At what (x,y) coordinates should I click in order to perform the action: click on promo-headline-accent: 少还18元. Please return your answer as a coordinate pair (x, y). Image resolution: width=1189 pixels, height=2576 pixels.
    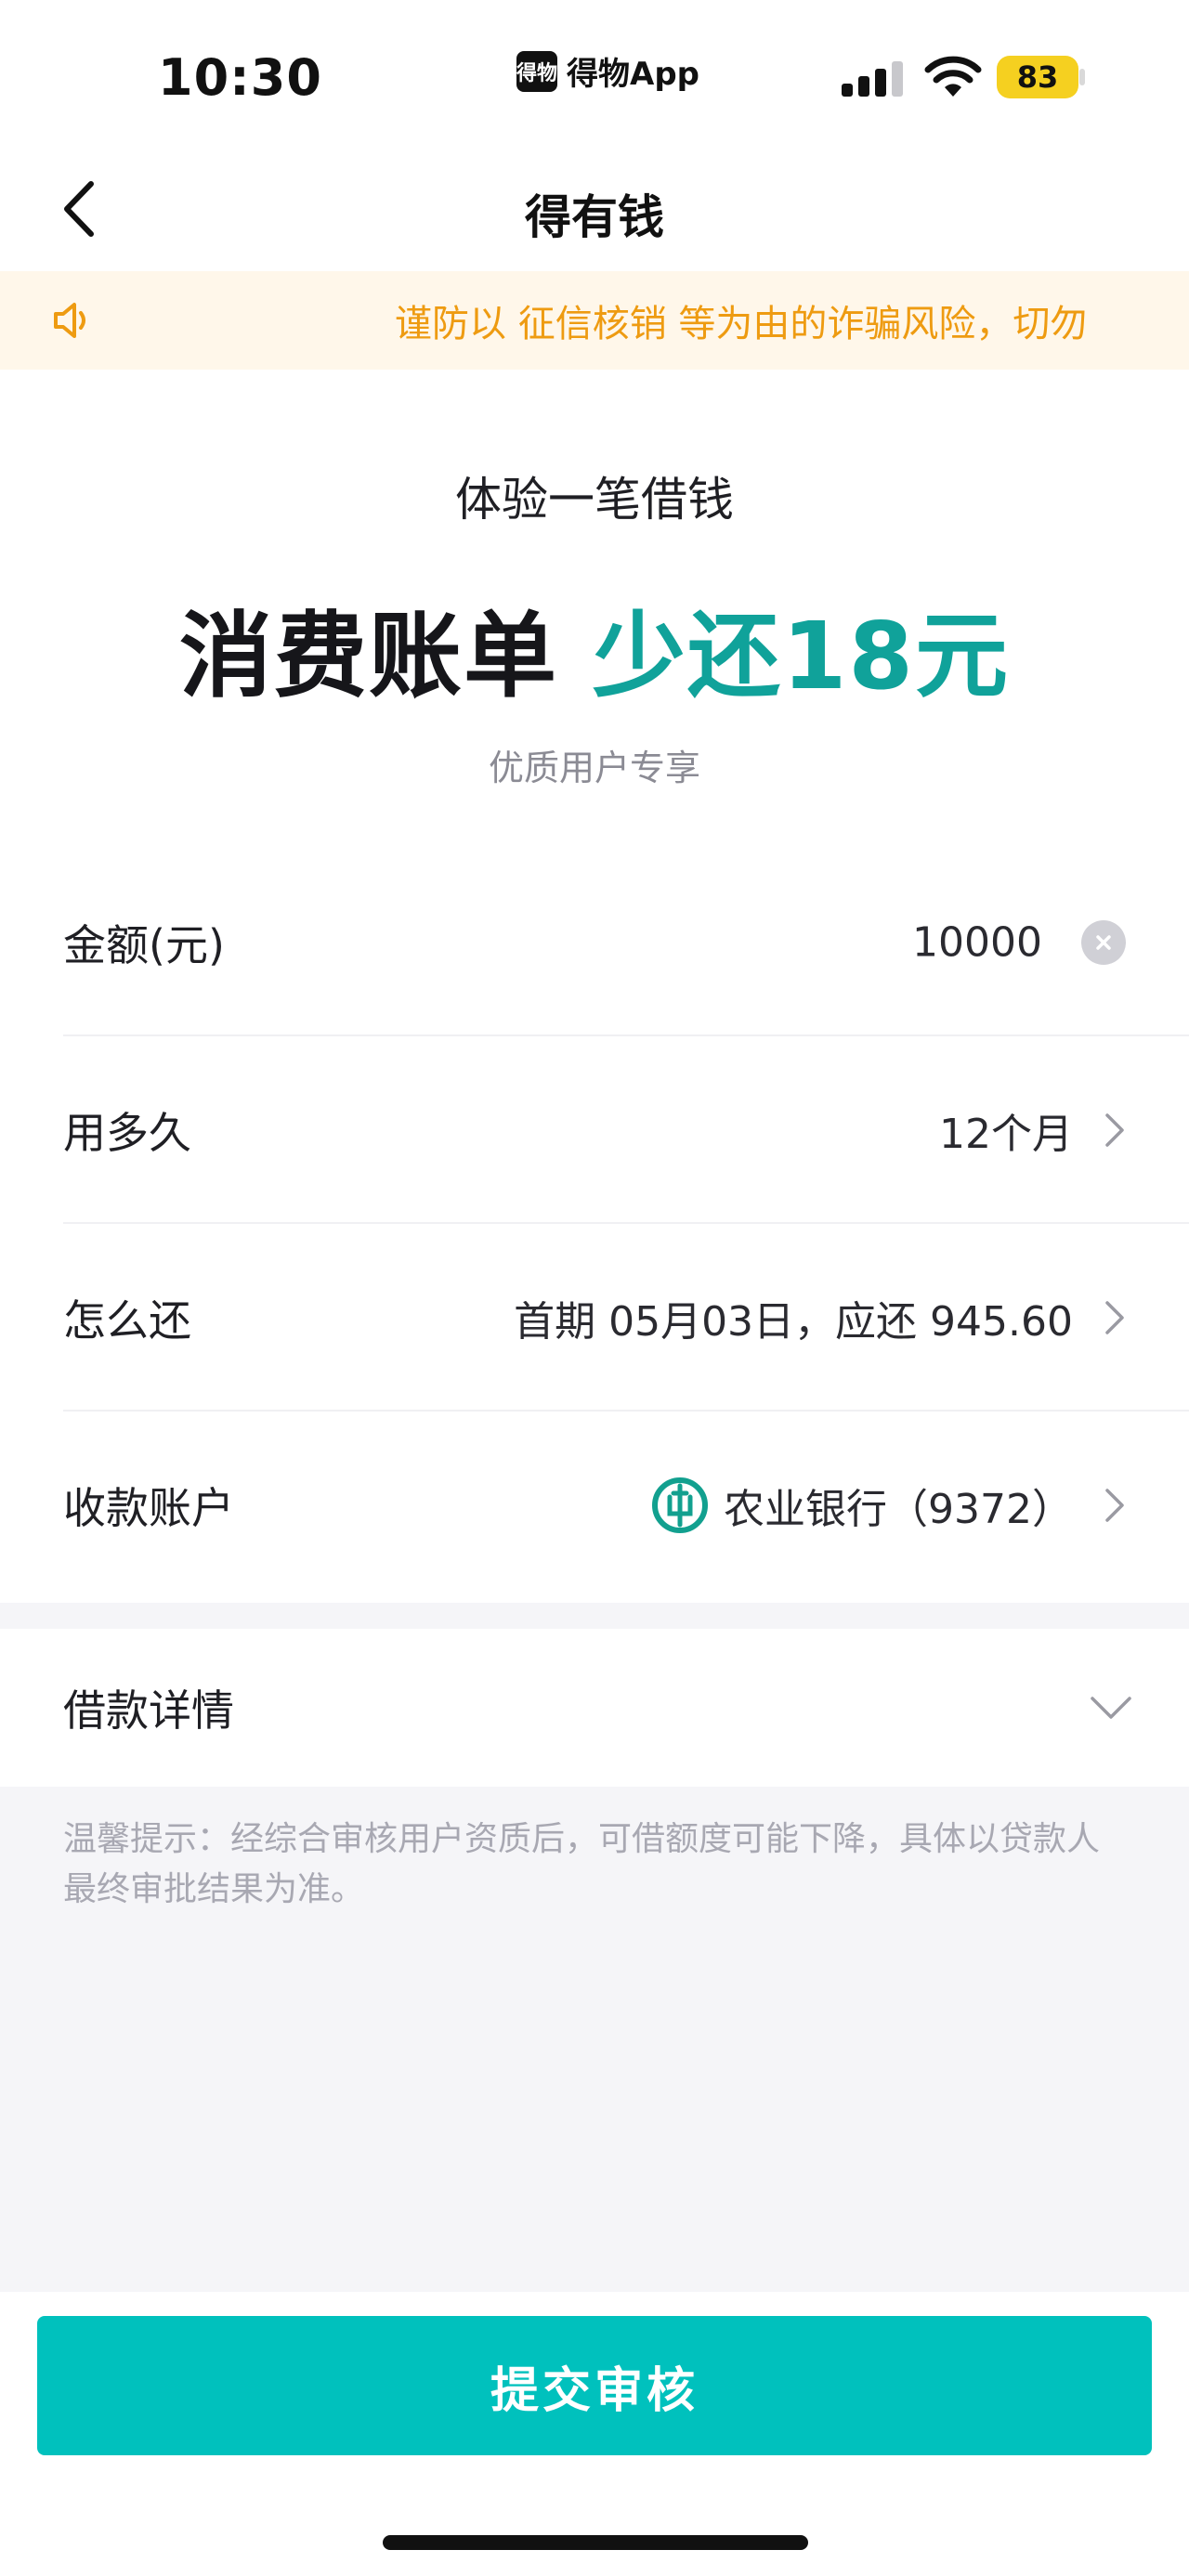
    Looking at the image, I should click on (801, 656).